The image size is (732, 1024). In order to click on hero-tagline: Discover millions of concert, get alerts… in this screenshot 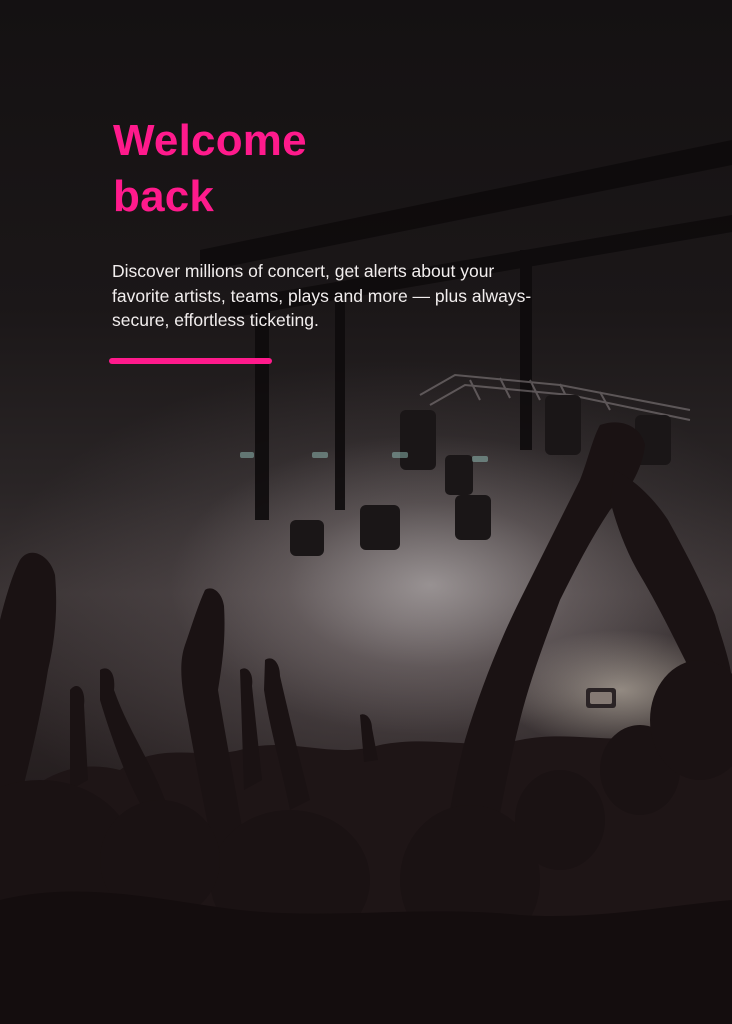, I will do `click(322, 295)`.